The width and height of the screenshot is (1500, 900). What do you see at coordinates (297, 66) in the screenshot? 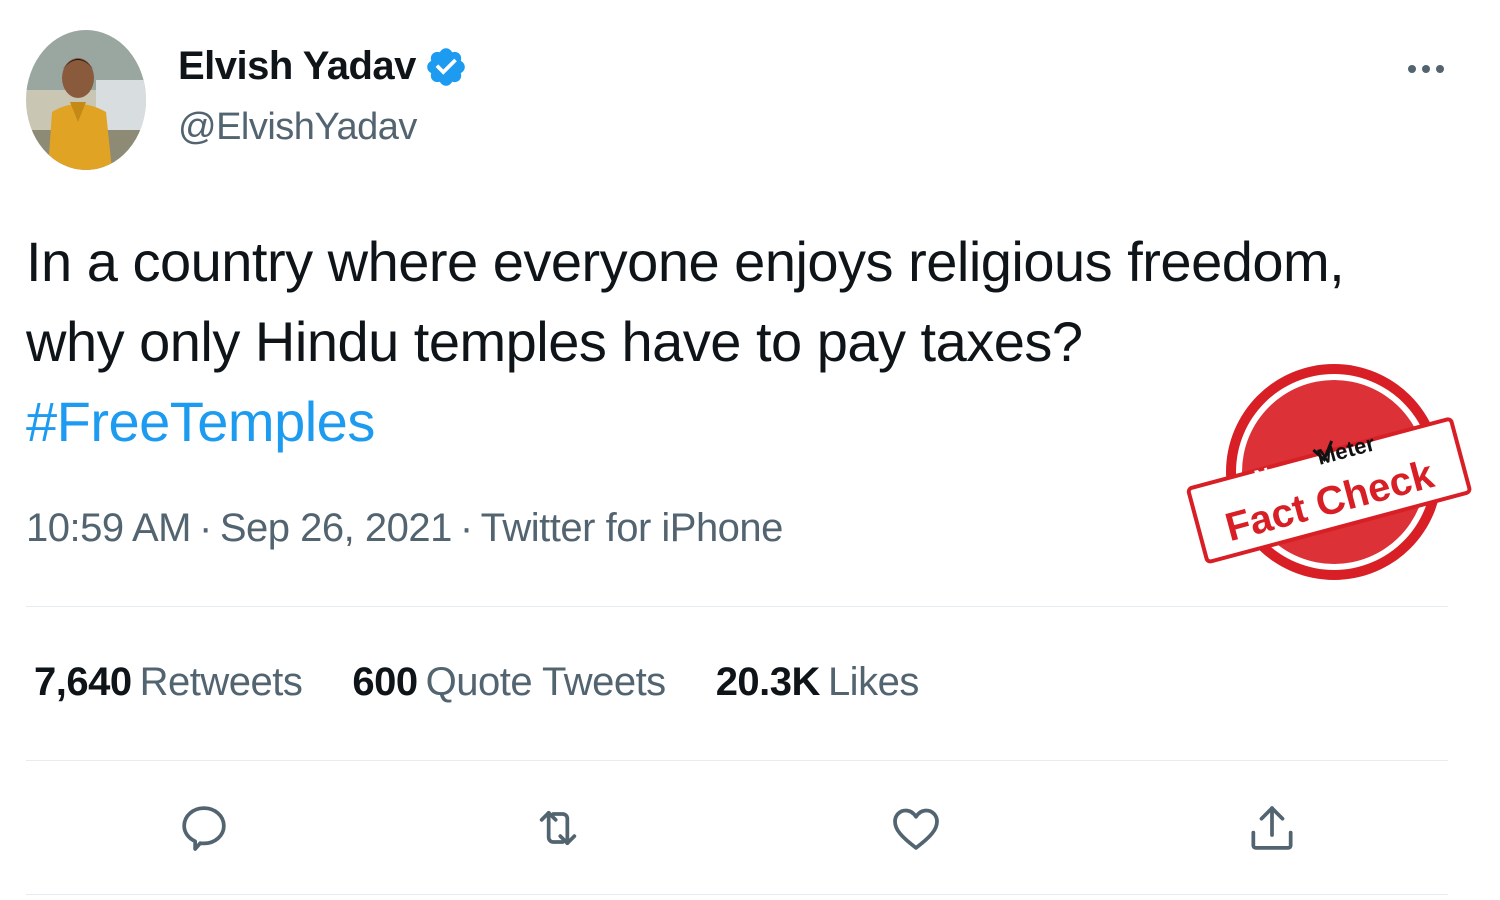
I see `display-name: Elvish Yadav` at bounding box center [297, 66].